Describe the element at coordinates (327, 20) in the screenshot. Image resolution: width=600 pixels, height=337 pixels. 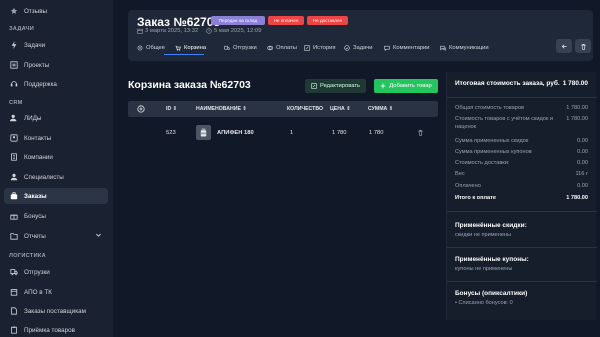
I see `status-badge: Не доставлен` at that location.